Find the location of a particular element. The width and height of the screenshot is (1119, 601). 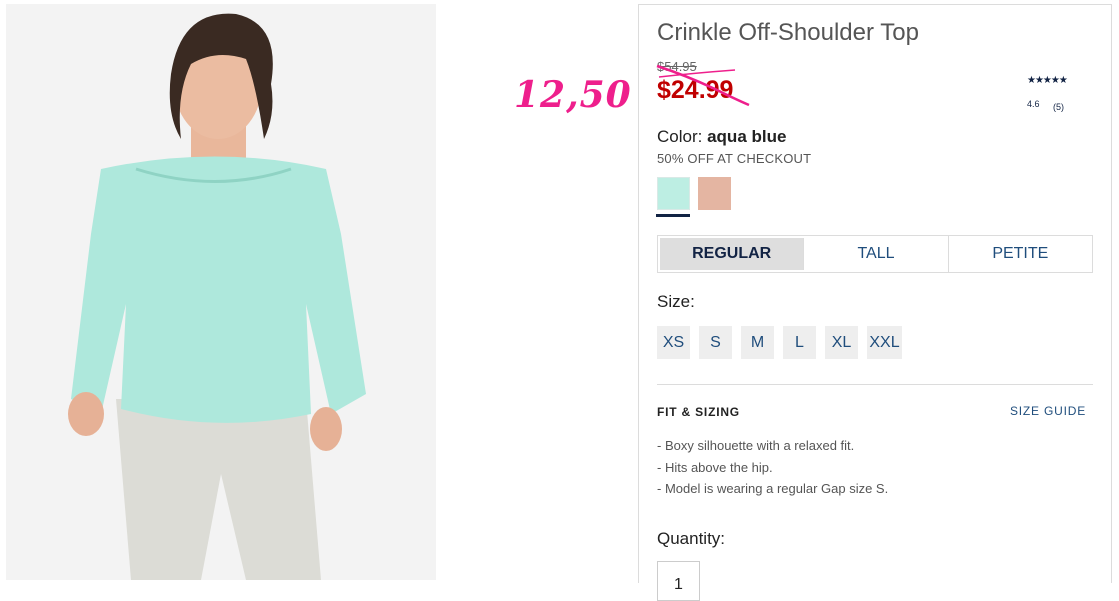

swatch-blush is located at coordinates (714, 193).